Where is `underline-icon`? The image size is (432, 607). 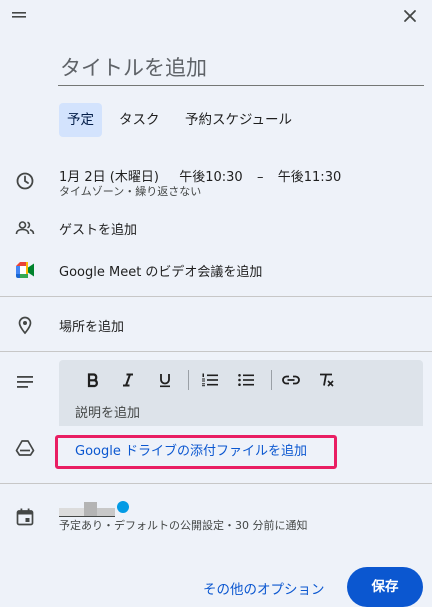 underline-icon is located at coordinates (165, 380).